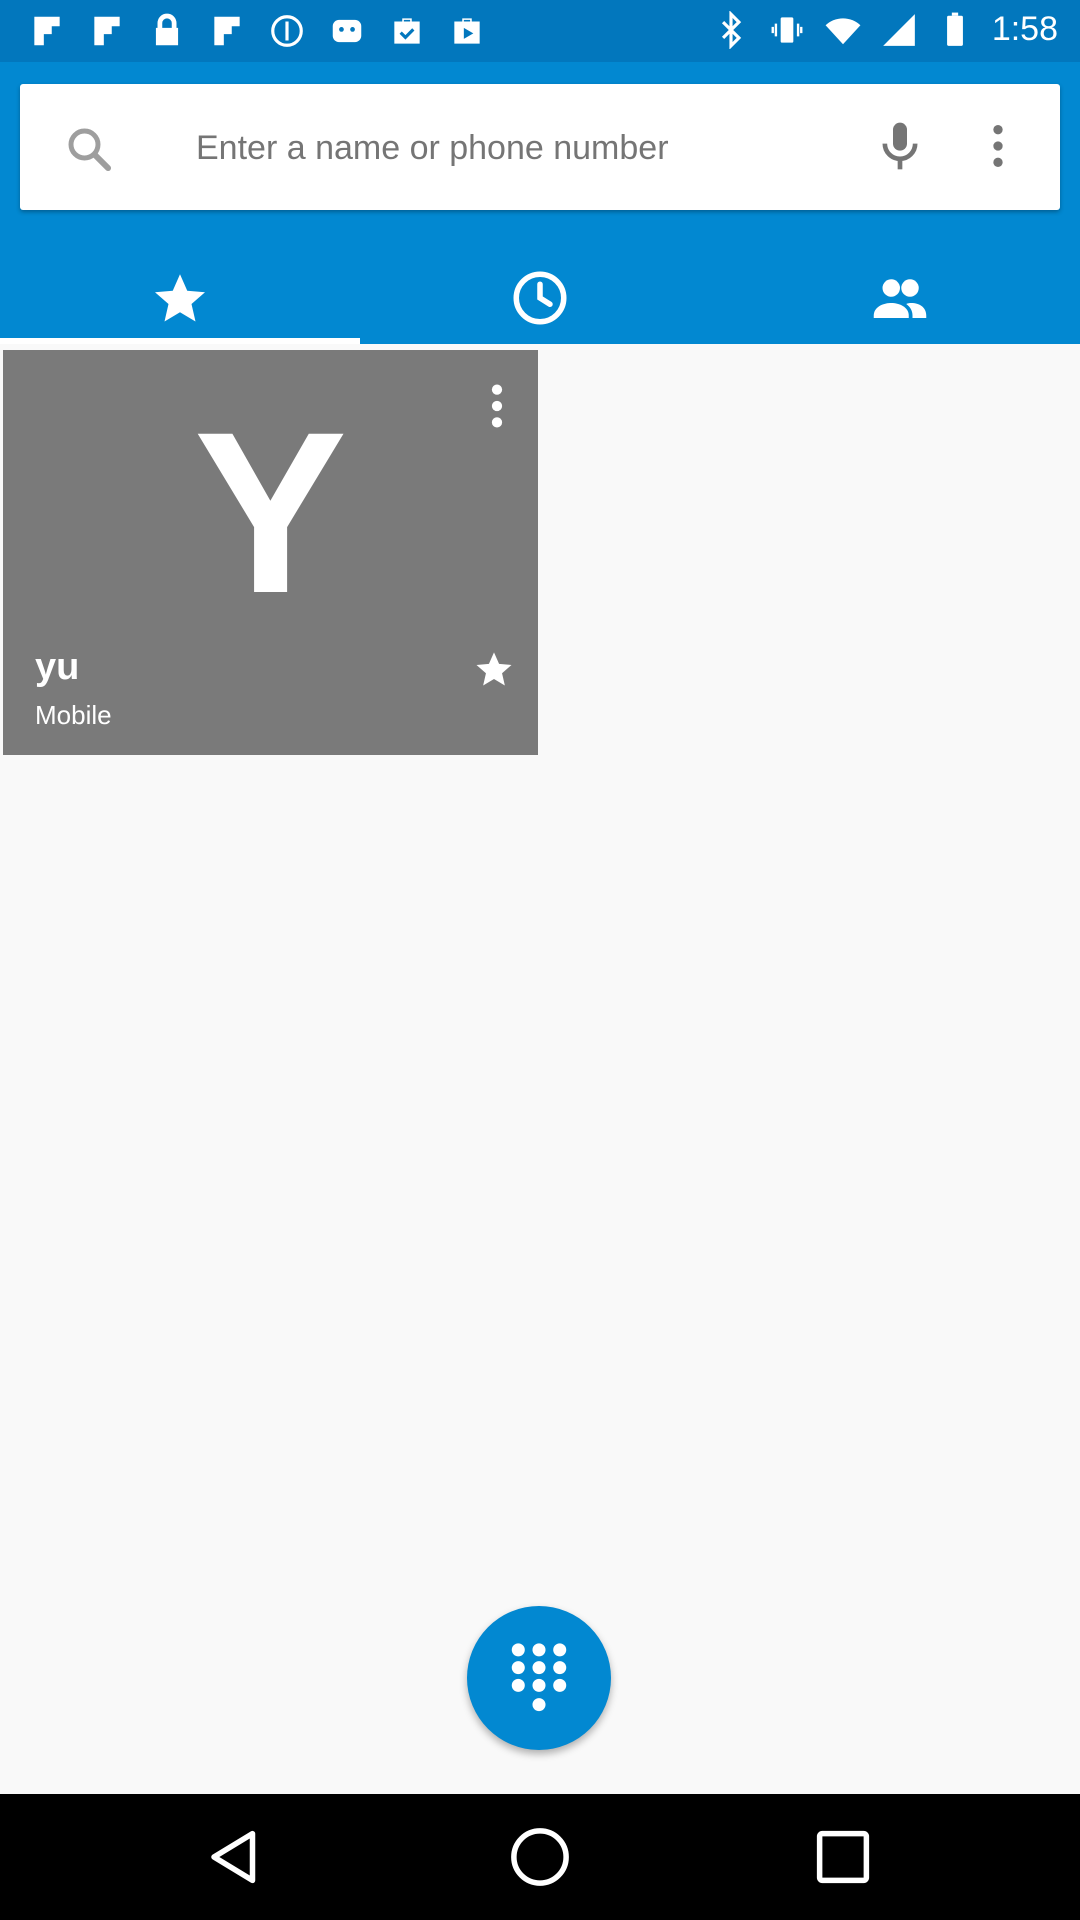  Describe the element at coordinates (407, 31) in the screenshot. I see `briefcase-check-icon` at that location.